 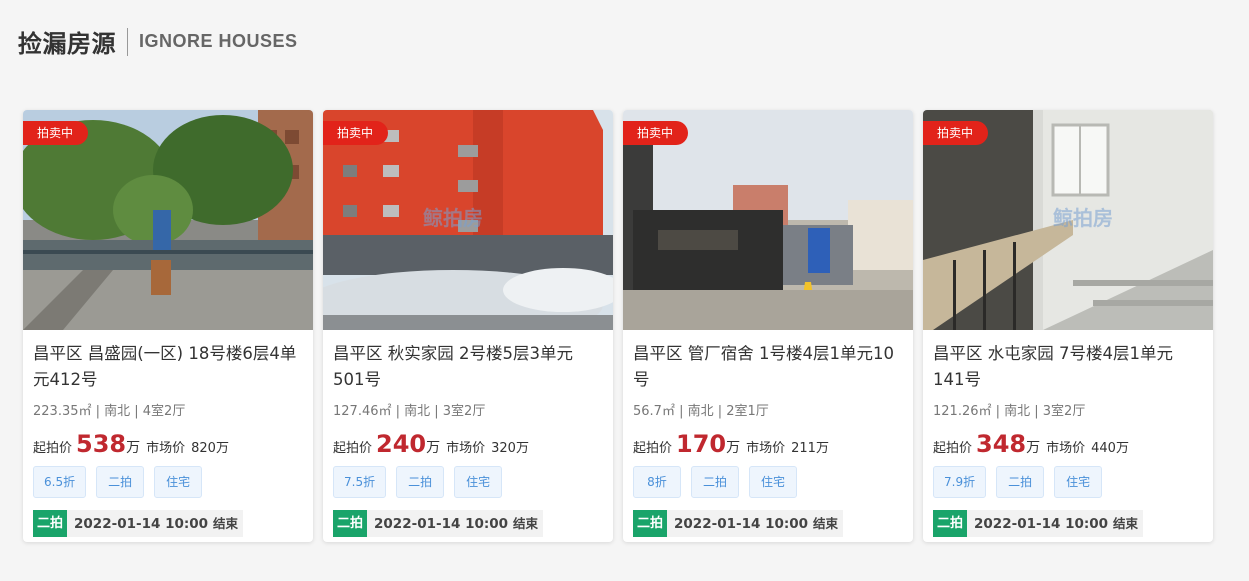 I want to click on tag-list: 7.9折 二拍 住宅, so click(x=1068, y=482).